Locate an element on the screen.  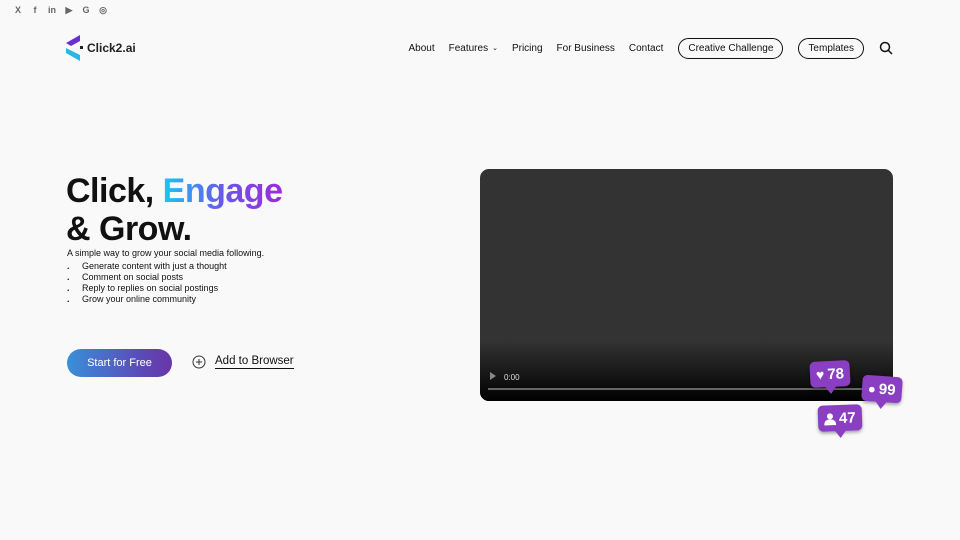
followers-badge: 47 is located at coordinates (840, 418).